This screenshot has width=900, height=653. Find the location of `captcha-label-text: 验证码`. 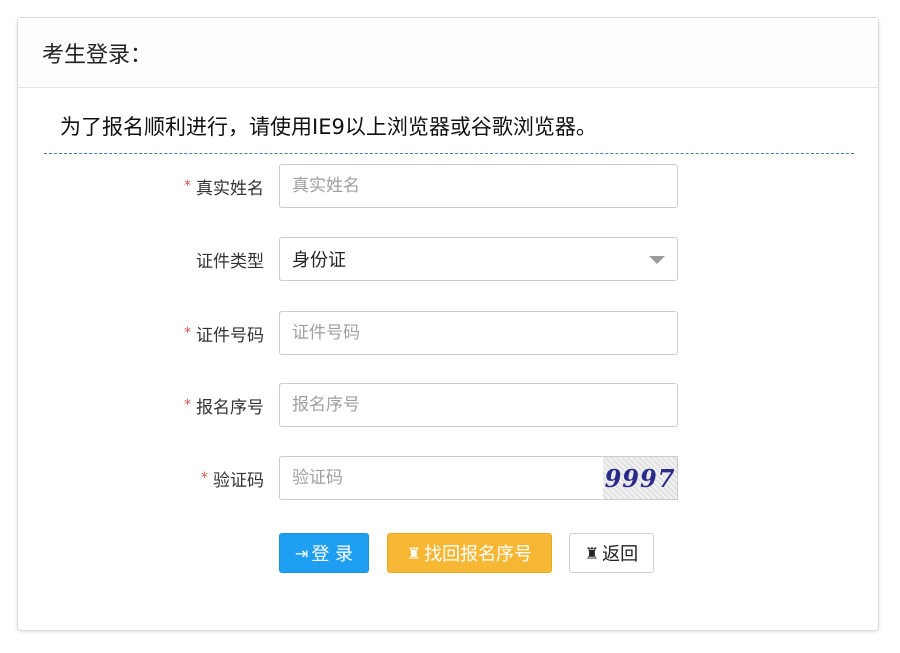

captcha-label-text: 验证码 is located at coordinates (238, 480).